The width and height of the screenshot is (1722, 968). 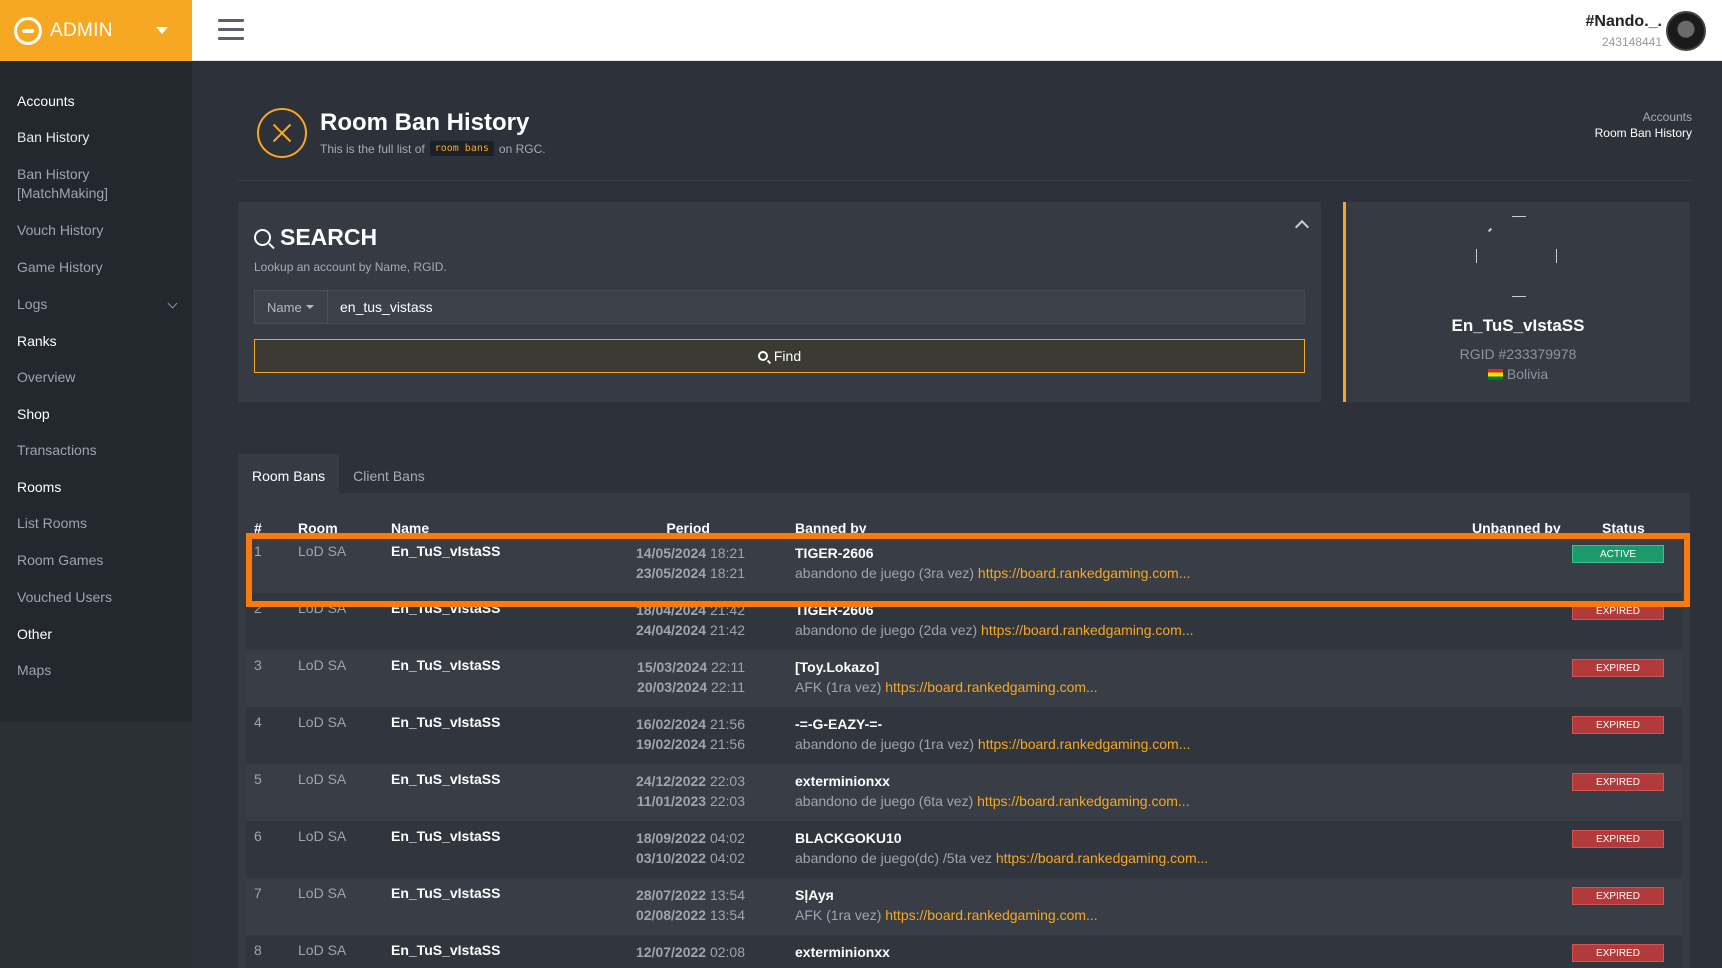 I want to click on sidebar-item-label: Logs, so click(x=32, y=304).